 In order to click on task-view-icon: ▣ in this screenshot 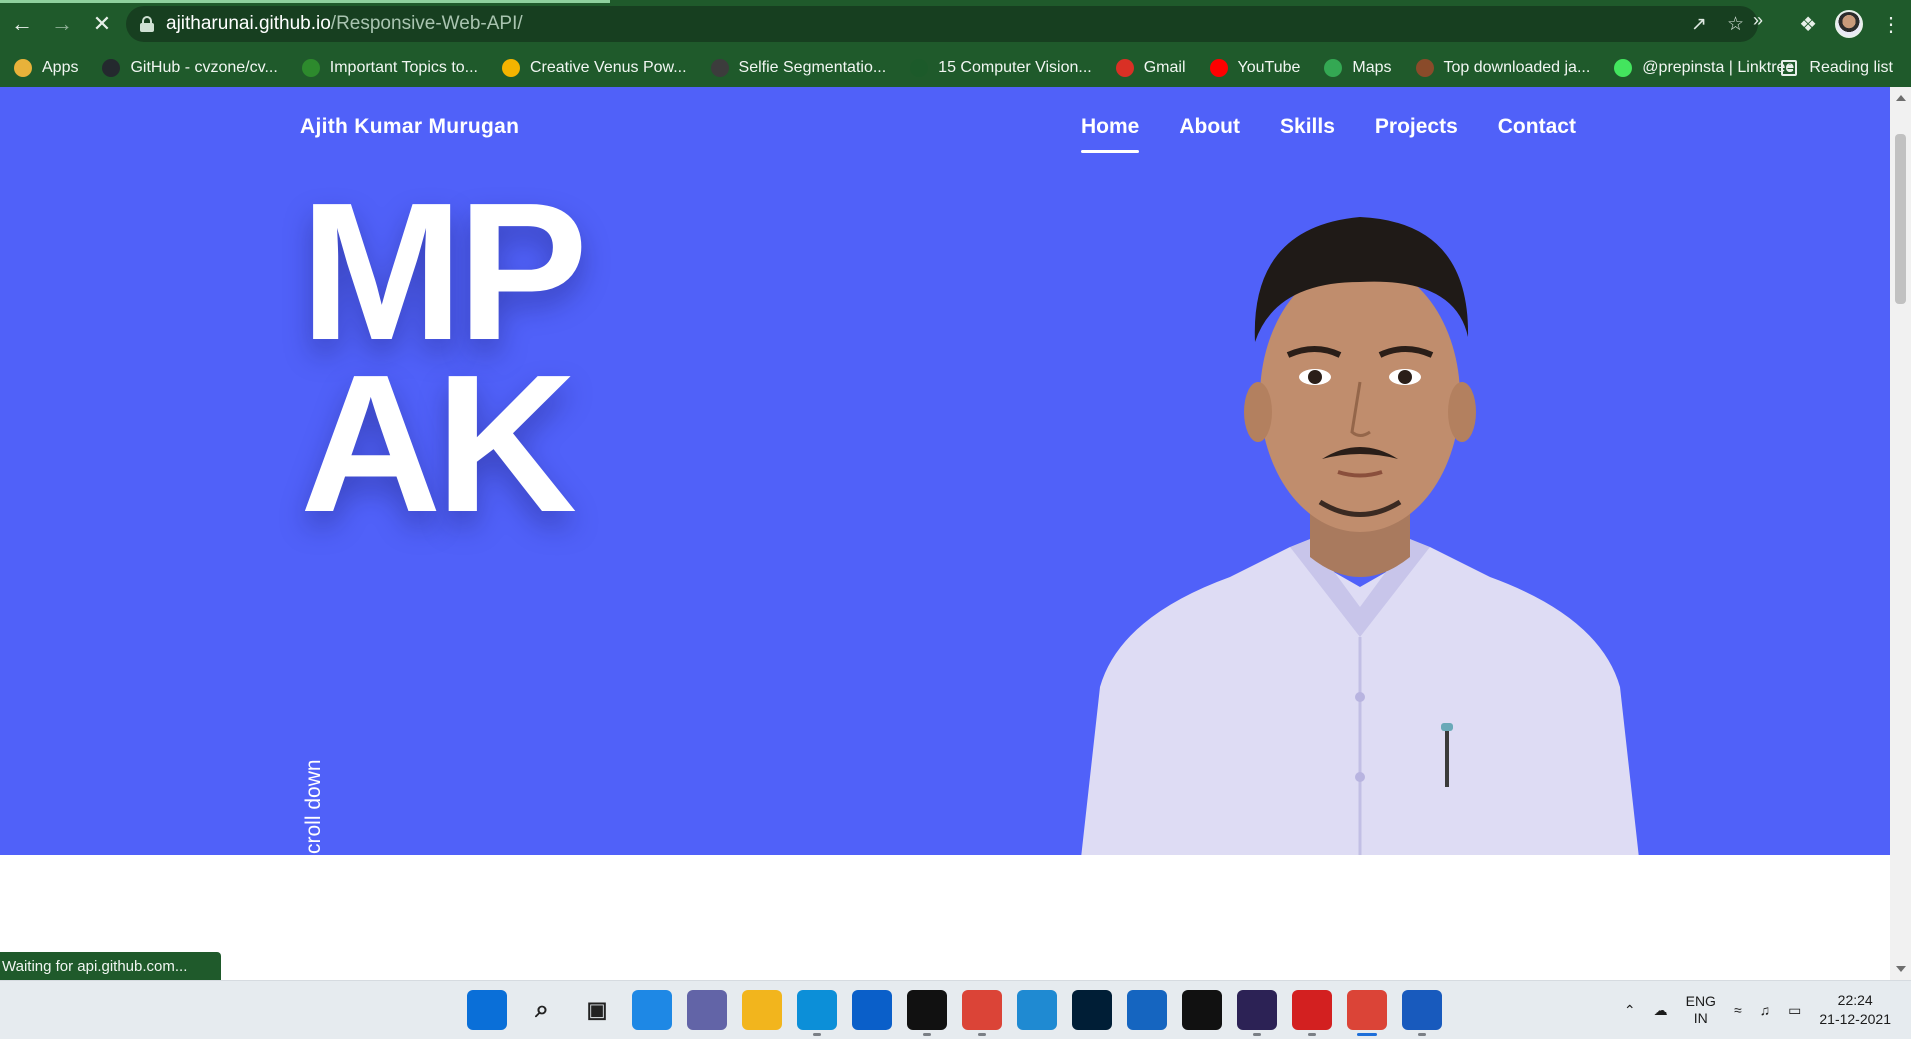, I will do `click(597, 1010)`.